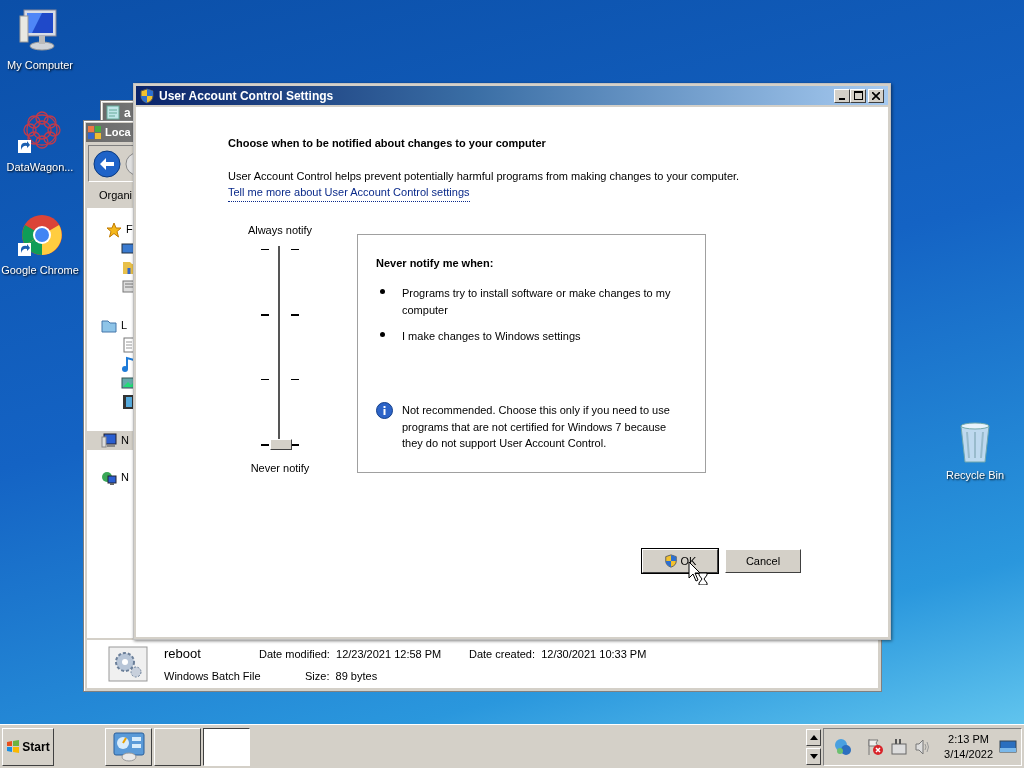 The width and height of the screenshot is (1024, 768). What do you see at coordinates (537, 302) in the screenshot?
I see `bullet-text: Programs try to install software or make changes to my computer` at bounding box center [537, 302].